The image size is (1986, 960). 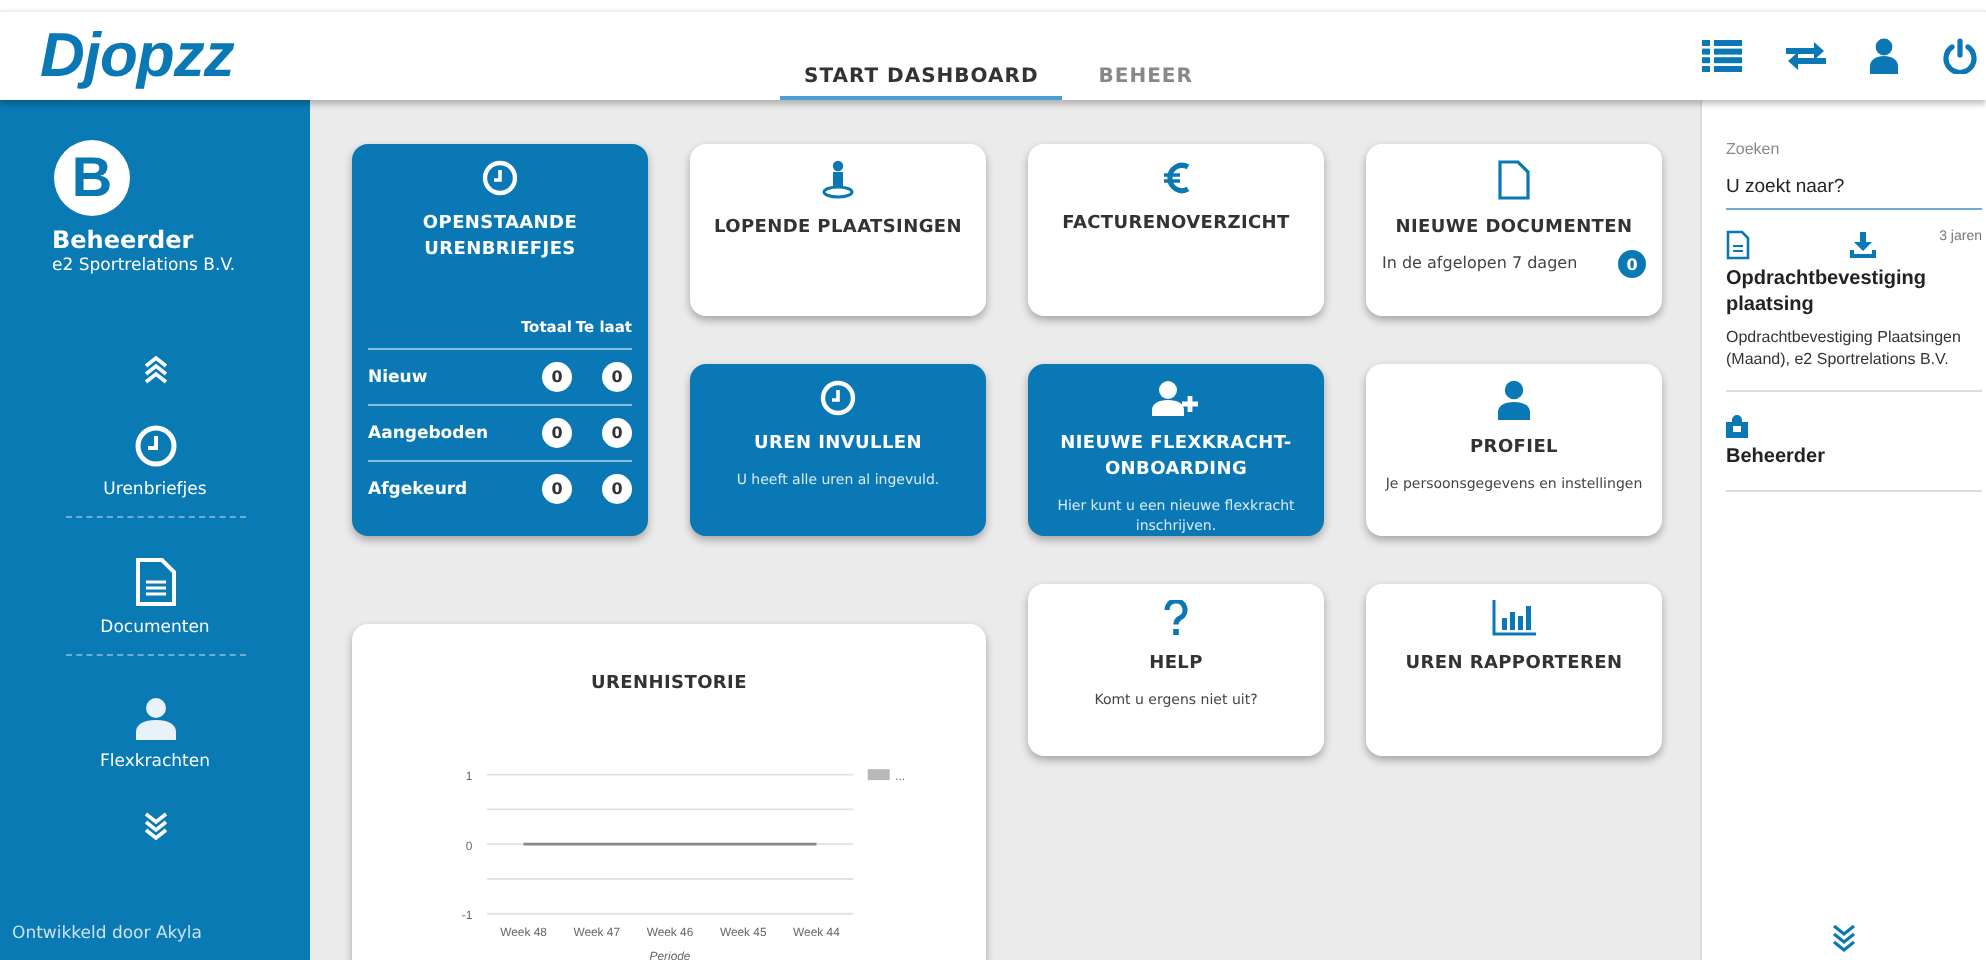 What do you see at coordinates (1176, 178) in the screenshot?
I see `euro-icon` at bounding box center [1176, 178].